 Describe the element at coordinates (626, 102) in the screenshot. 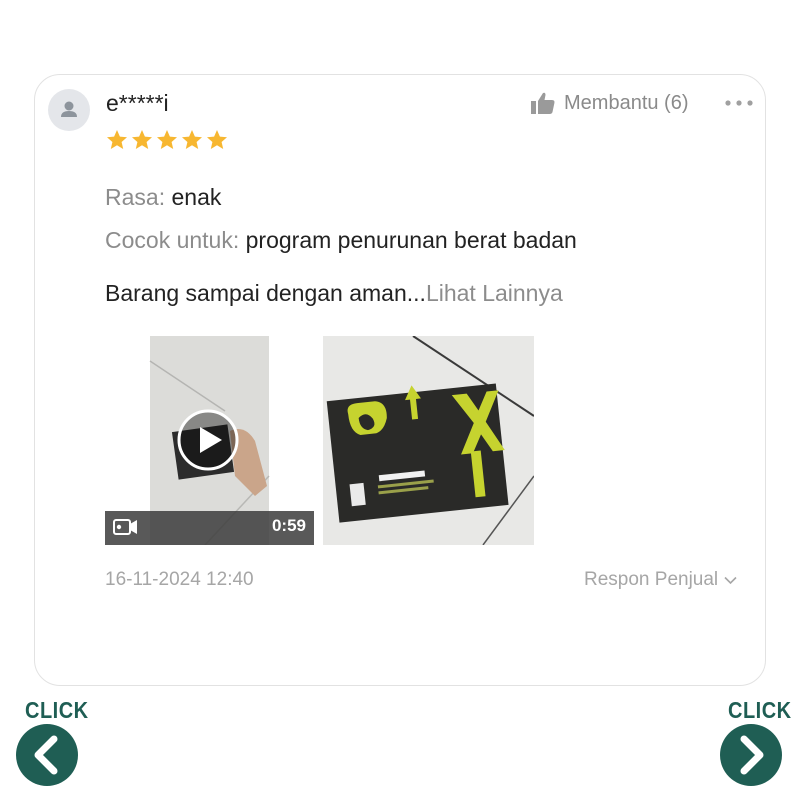

I see `helpful-label: Membantu (6)` at that location.